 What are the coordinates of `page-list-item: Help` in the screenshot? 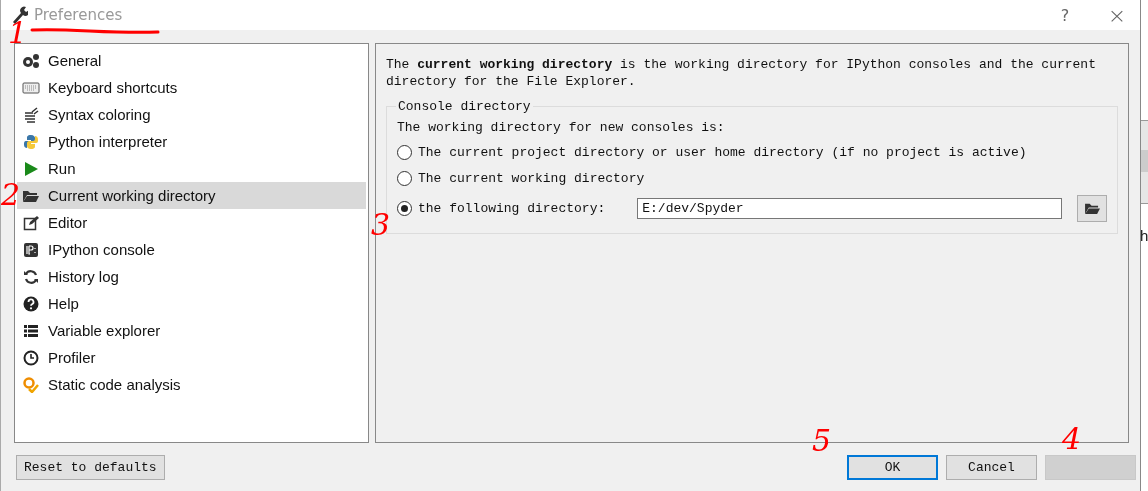 It's located at (191, 303).